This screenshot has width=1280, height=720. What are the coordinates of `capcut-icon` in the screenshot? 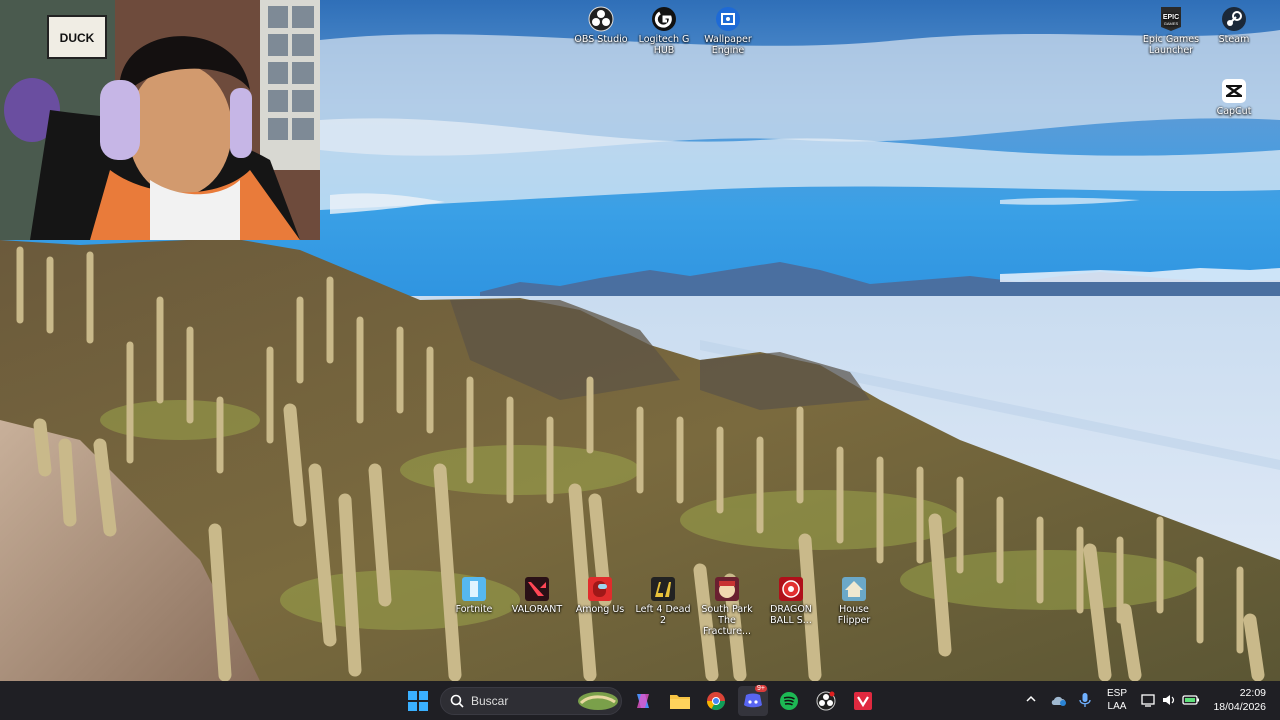 It's located at (1234, 91).